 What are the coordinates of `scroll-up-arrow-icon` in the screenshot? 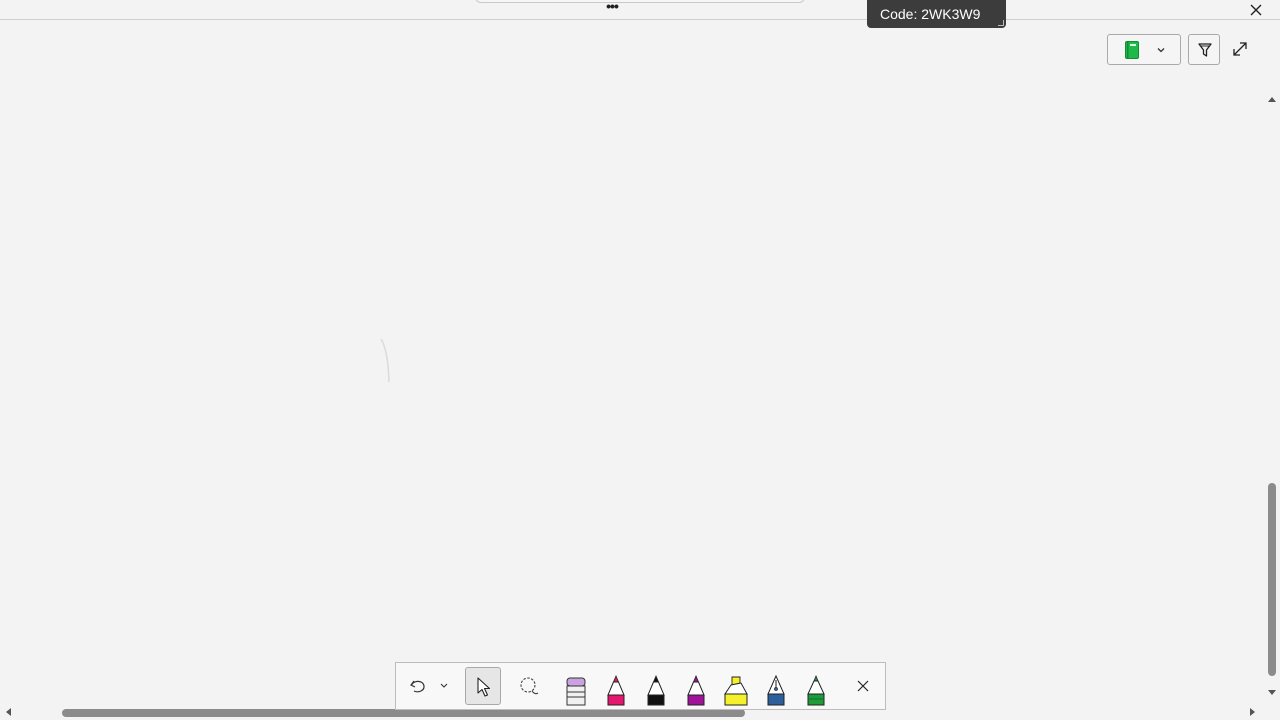 It's located at (1272, 99).